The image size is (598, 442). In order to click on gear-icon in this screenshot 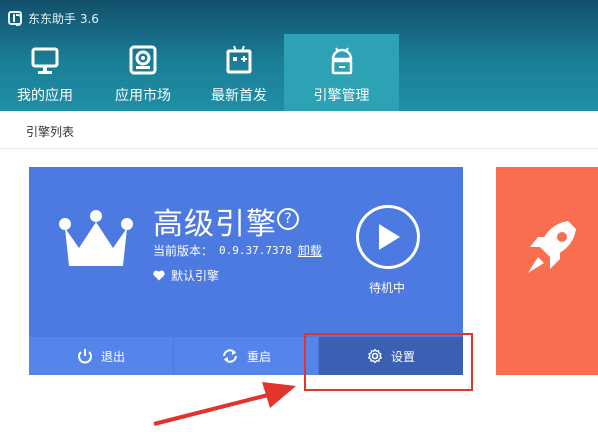, I will do `click(375, 356)`.